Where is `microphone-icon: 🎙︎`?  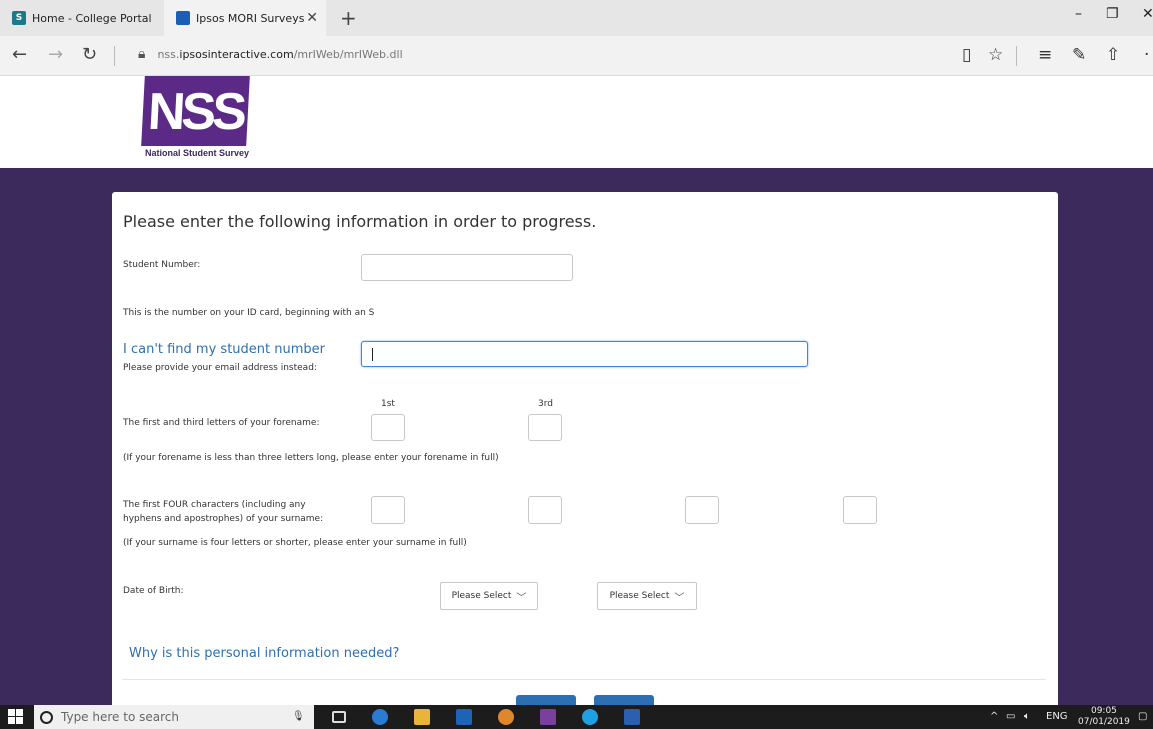
microphone-icon: 🎙︎ is located at coordinates (298, 716).